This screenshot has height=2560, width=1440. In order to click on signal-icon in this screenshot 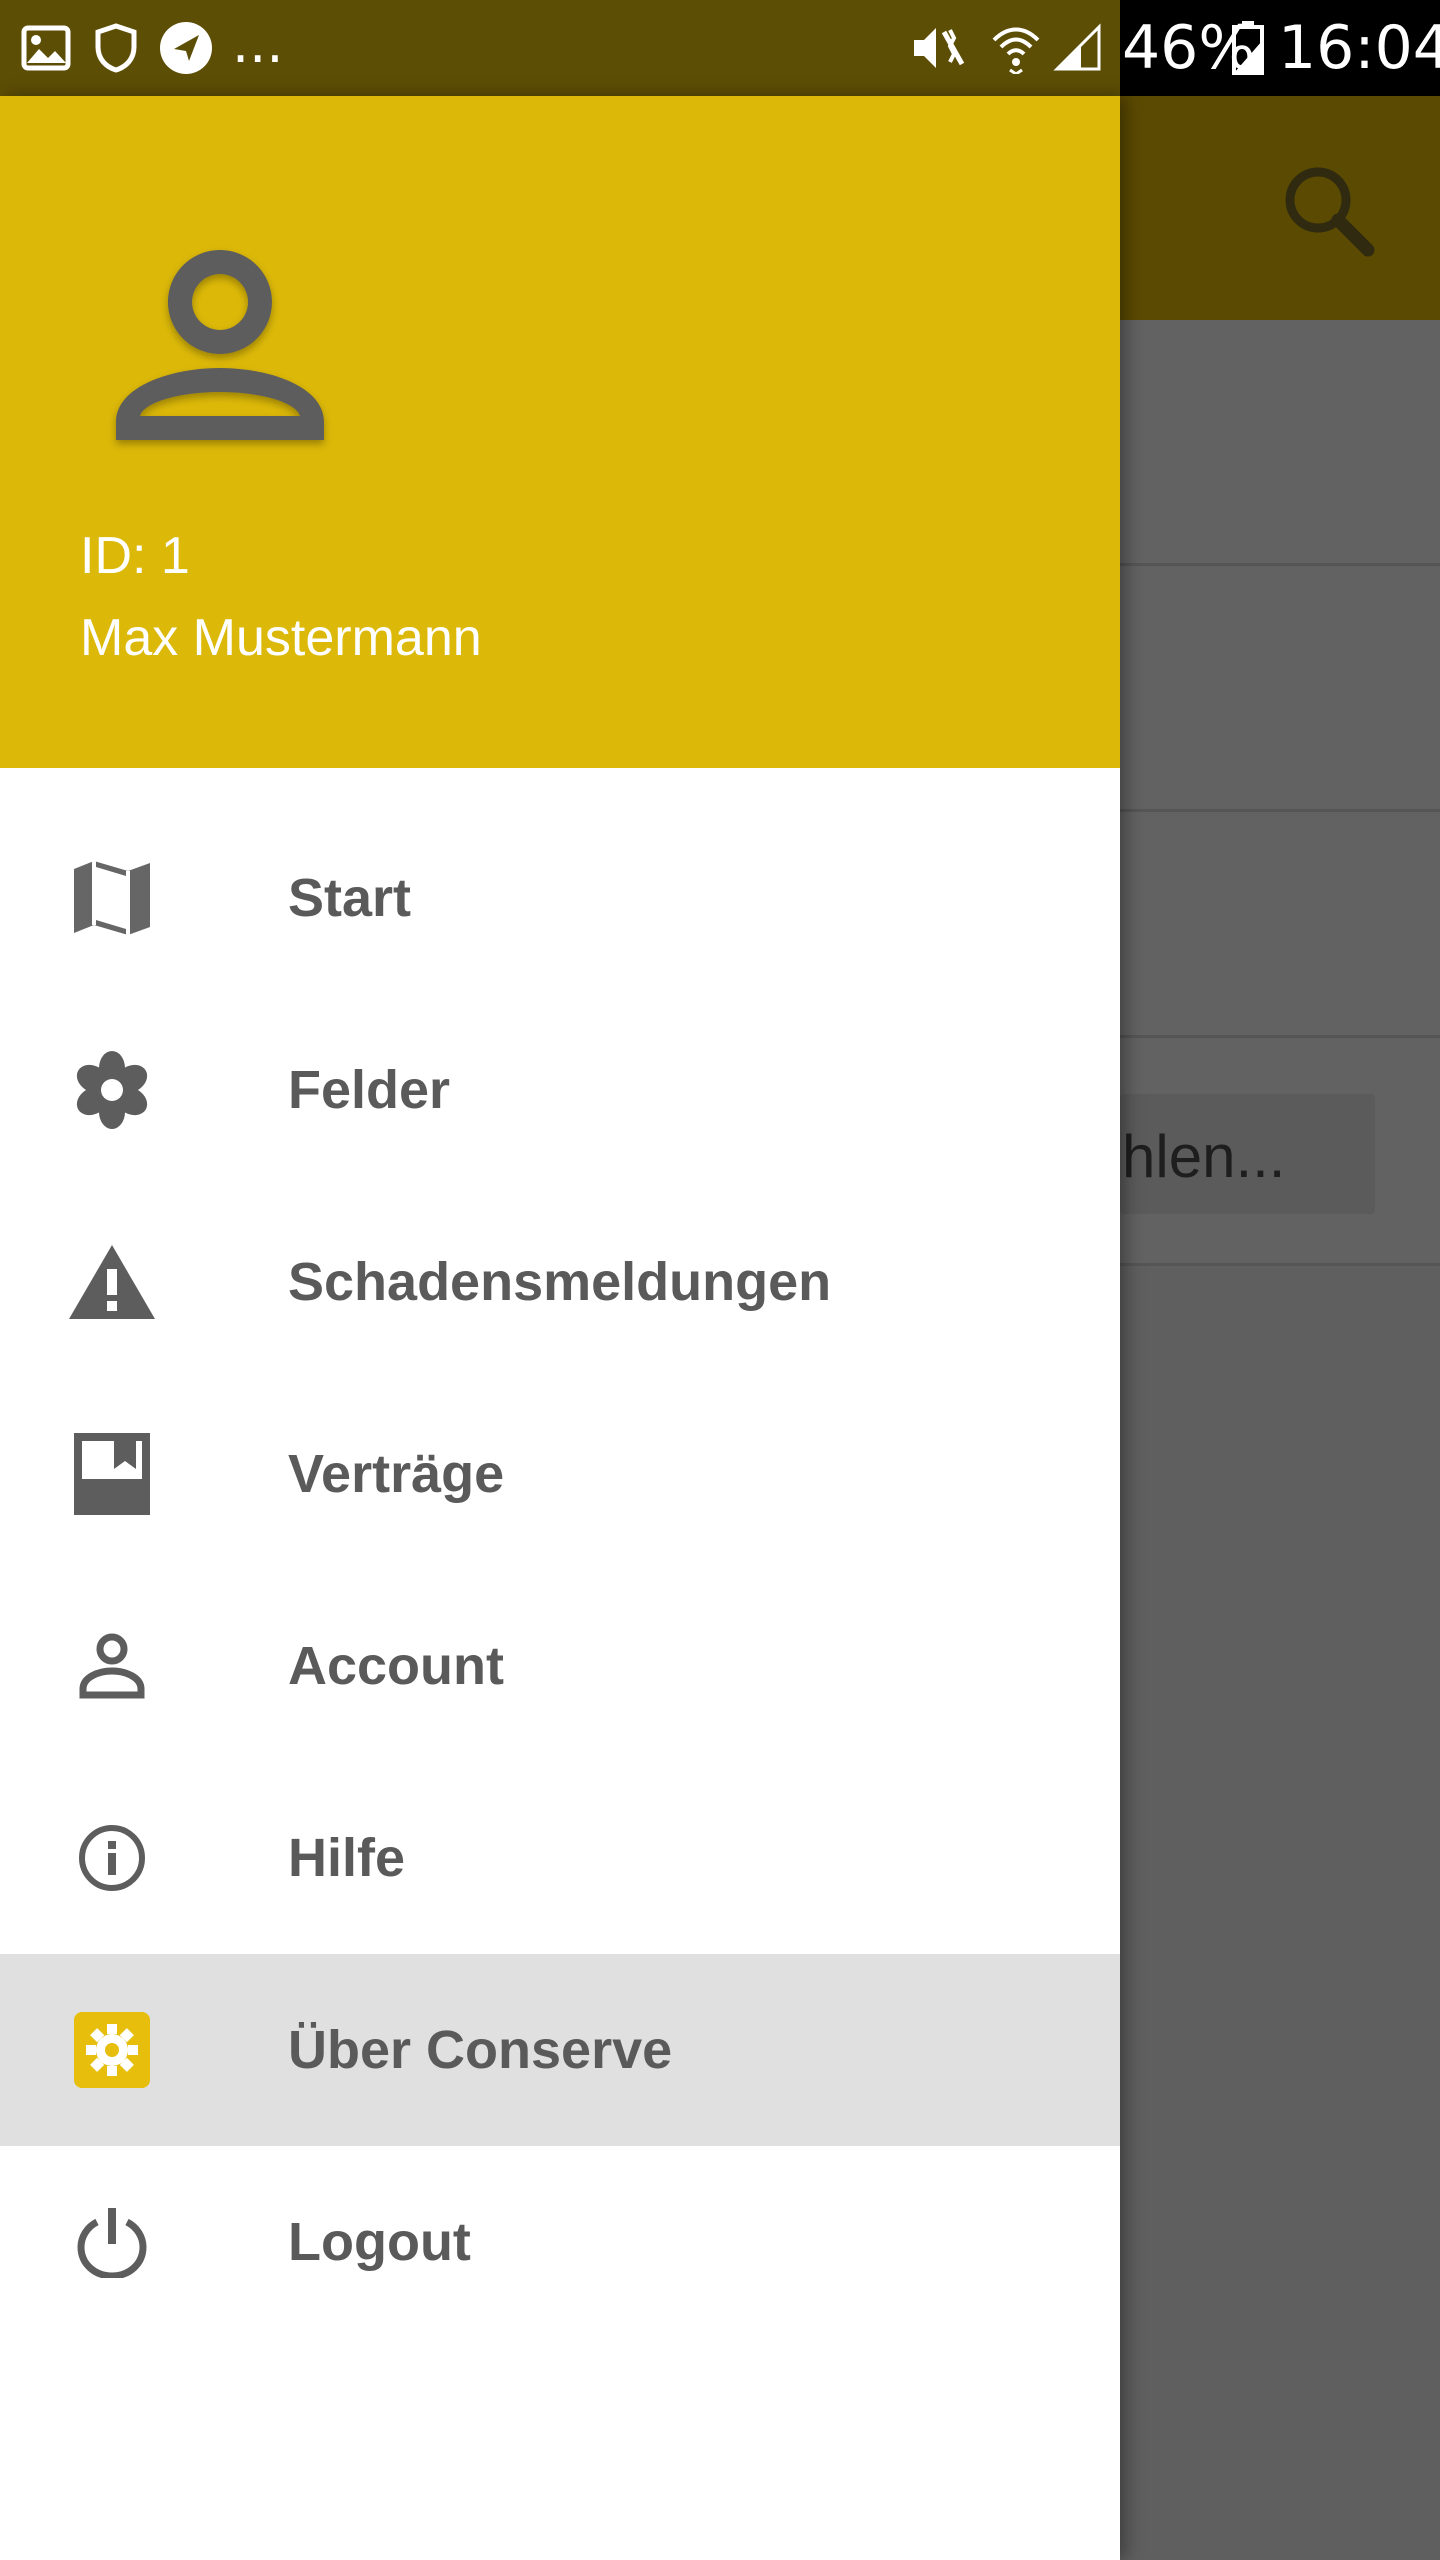, I will do `click(1078, 48)`.